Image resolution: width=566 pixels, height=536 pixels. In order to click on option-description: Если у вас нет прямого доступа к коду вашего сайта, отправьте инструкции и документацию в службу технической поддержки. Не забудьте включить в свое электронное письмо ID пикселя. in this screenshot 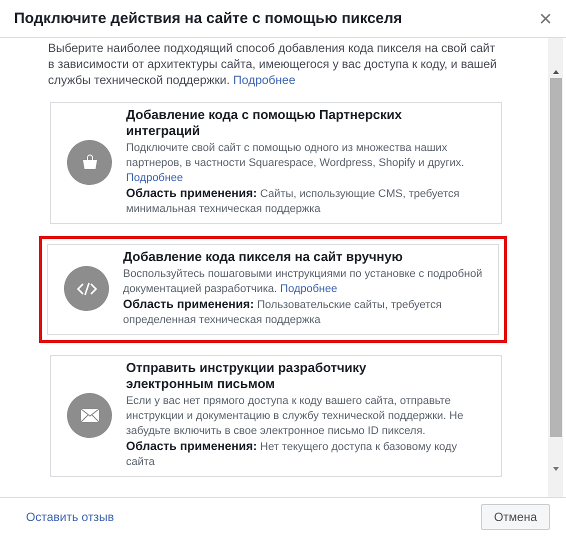, I will do `click(295, 416)`.